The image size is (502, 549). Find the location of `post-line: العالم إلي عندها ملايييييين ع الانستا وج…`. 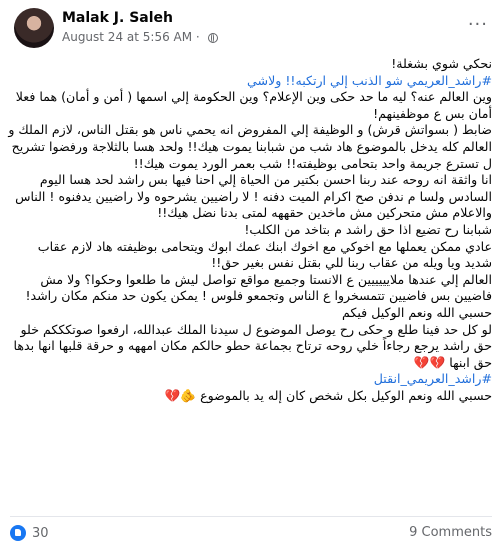

post-line: العالم إلي عندها ملايييييين ع الانستا وج… is located at coordinates (258, 287).